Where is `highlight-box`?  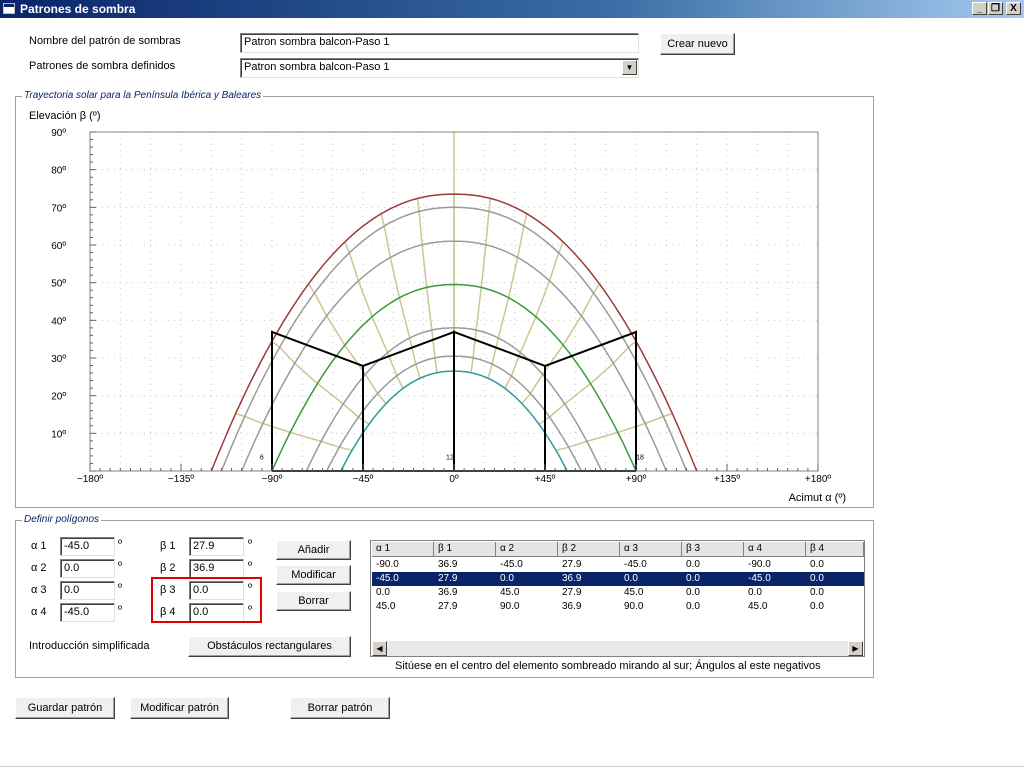 highlight-box is located at coordinates (206, 600).